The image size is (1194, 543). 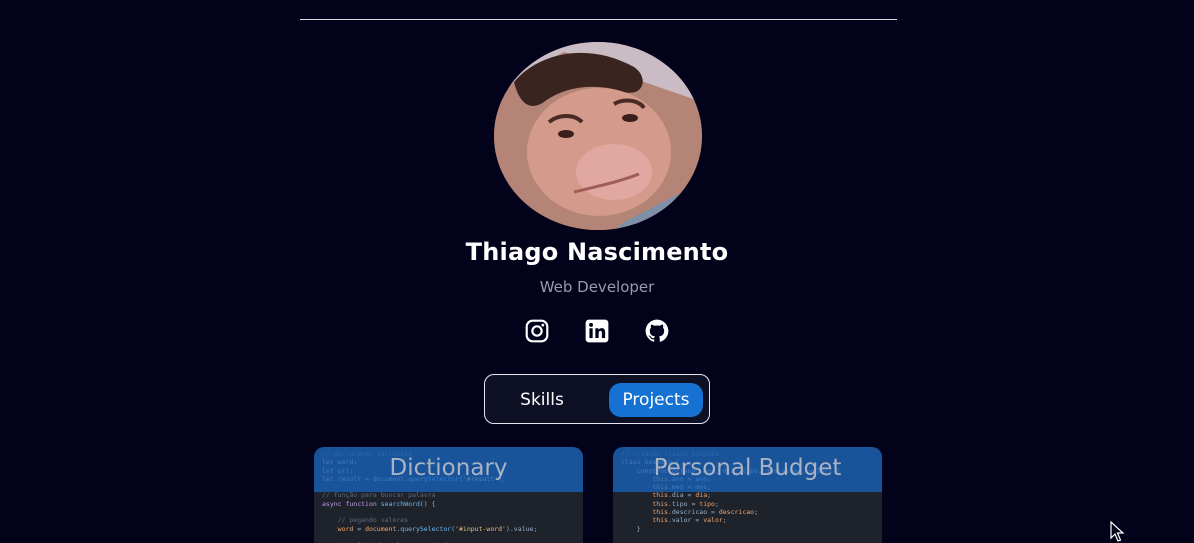 I want to click on instagram-link, so click(x=537, y=331).